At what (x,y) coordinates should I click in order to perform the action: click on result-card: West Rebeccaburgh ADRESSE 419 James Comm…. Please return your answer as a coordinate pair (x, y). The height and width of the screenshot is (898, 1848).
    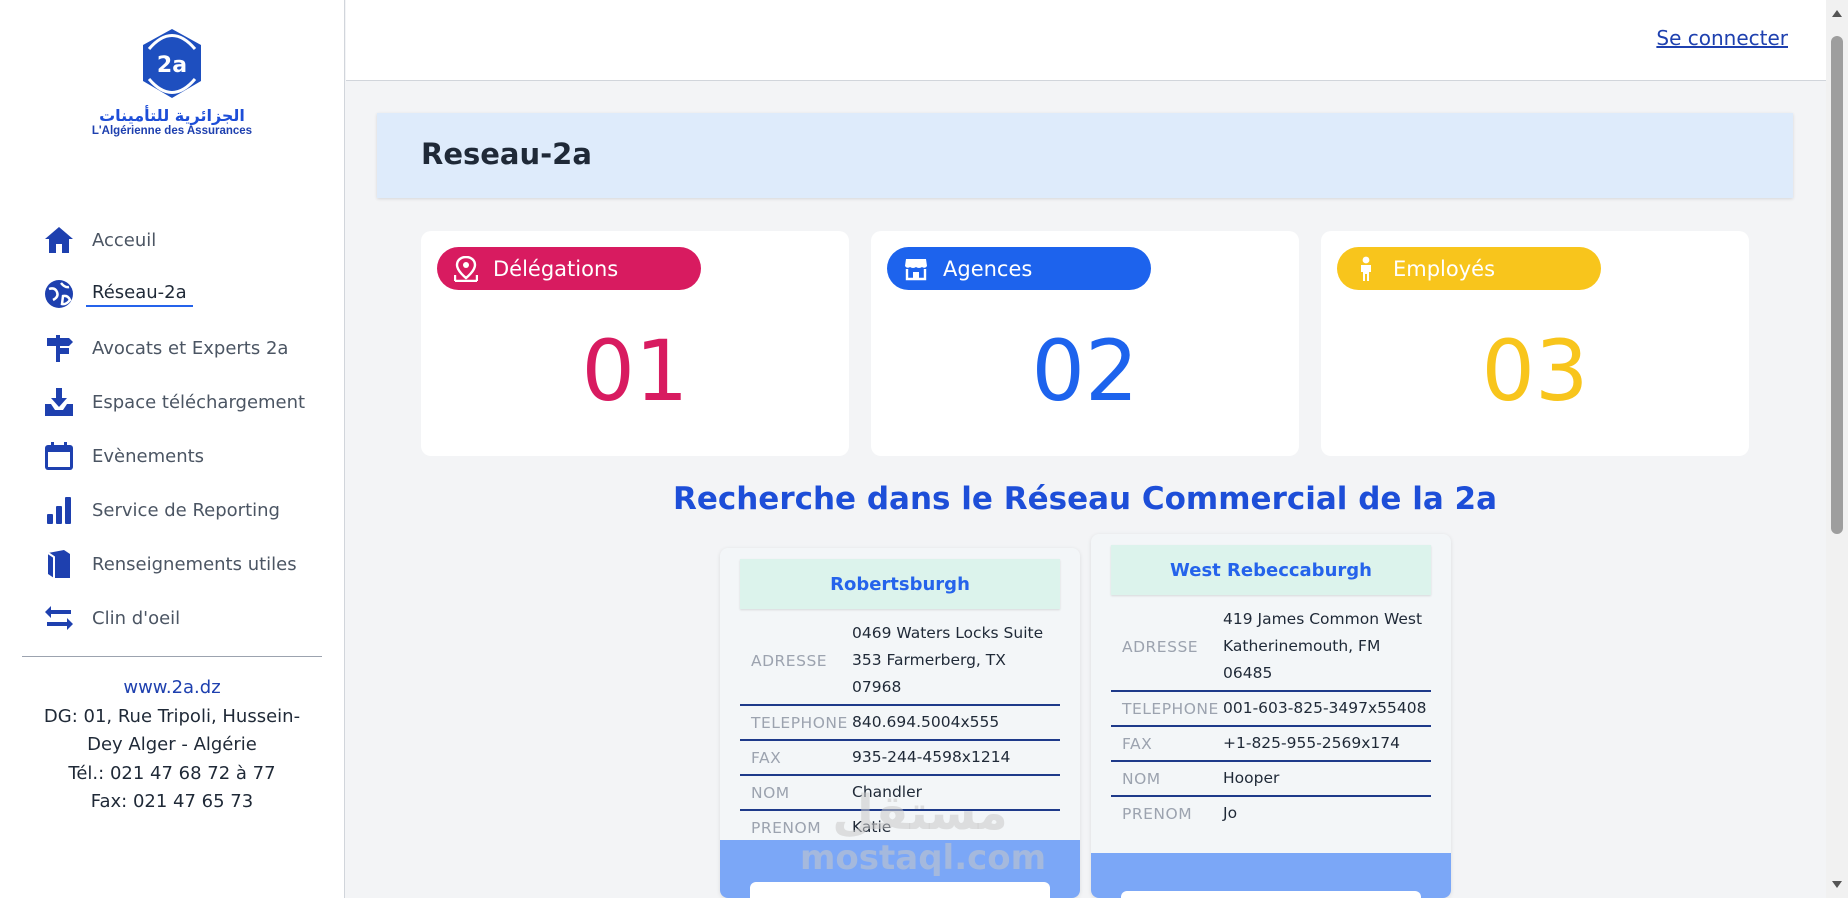
    Looking at the image, I should click on (1271, 716).